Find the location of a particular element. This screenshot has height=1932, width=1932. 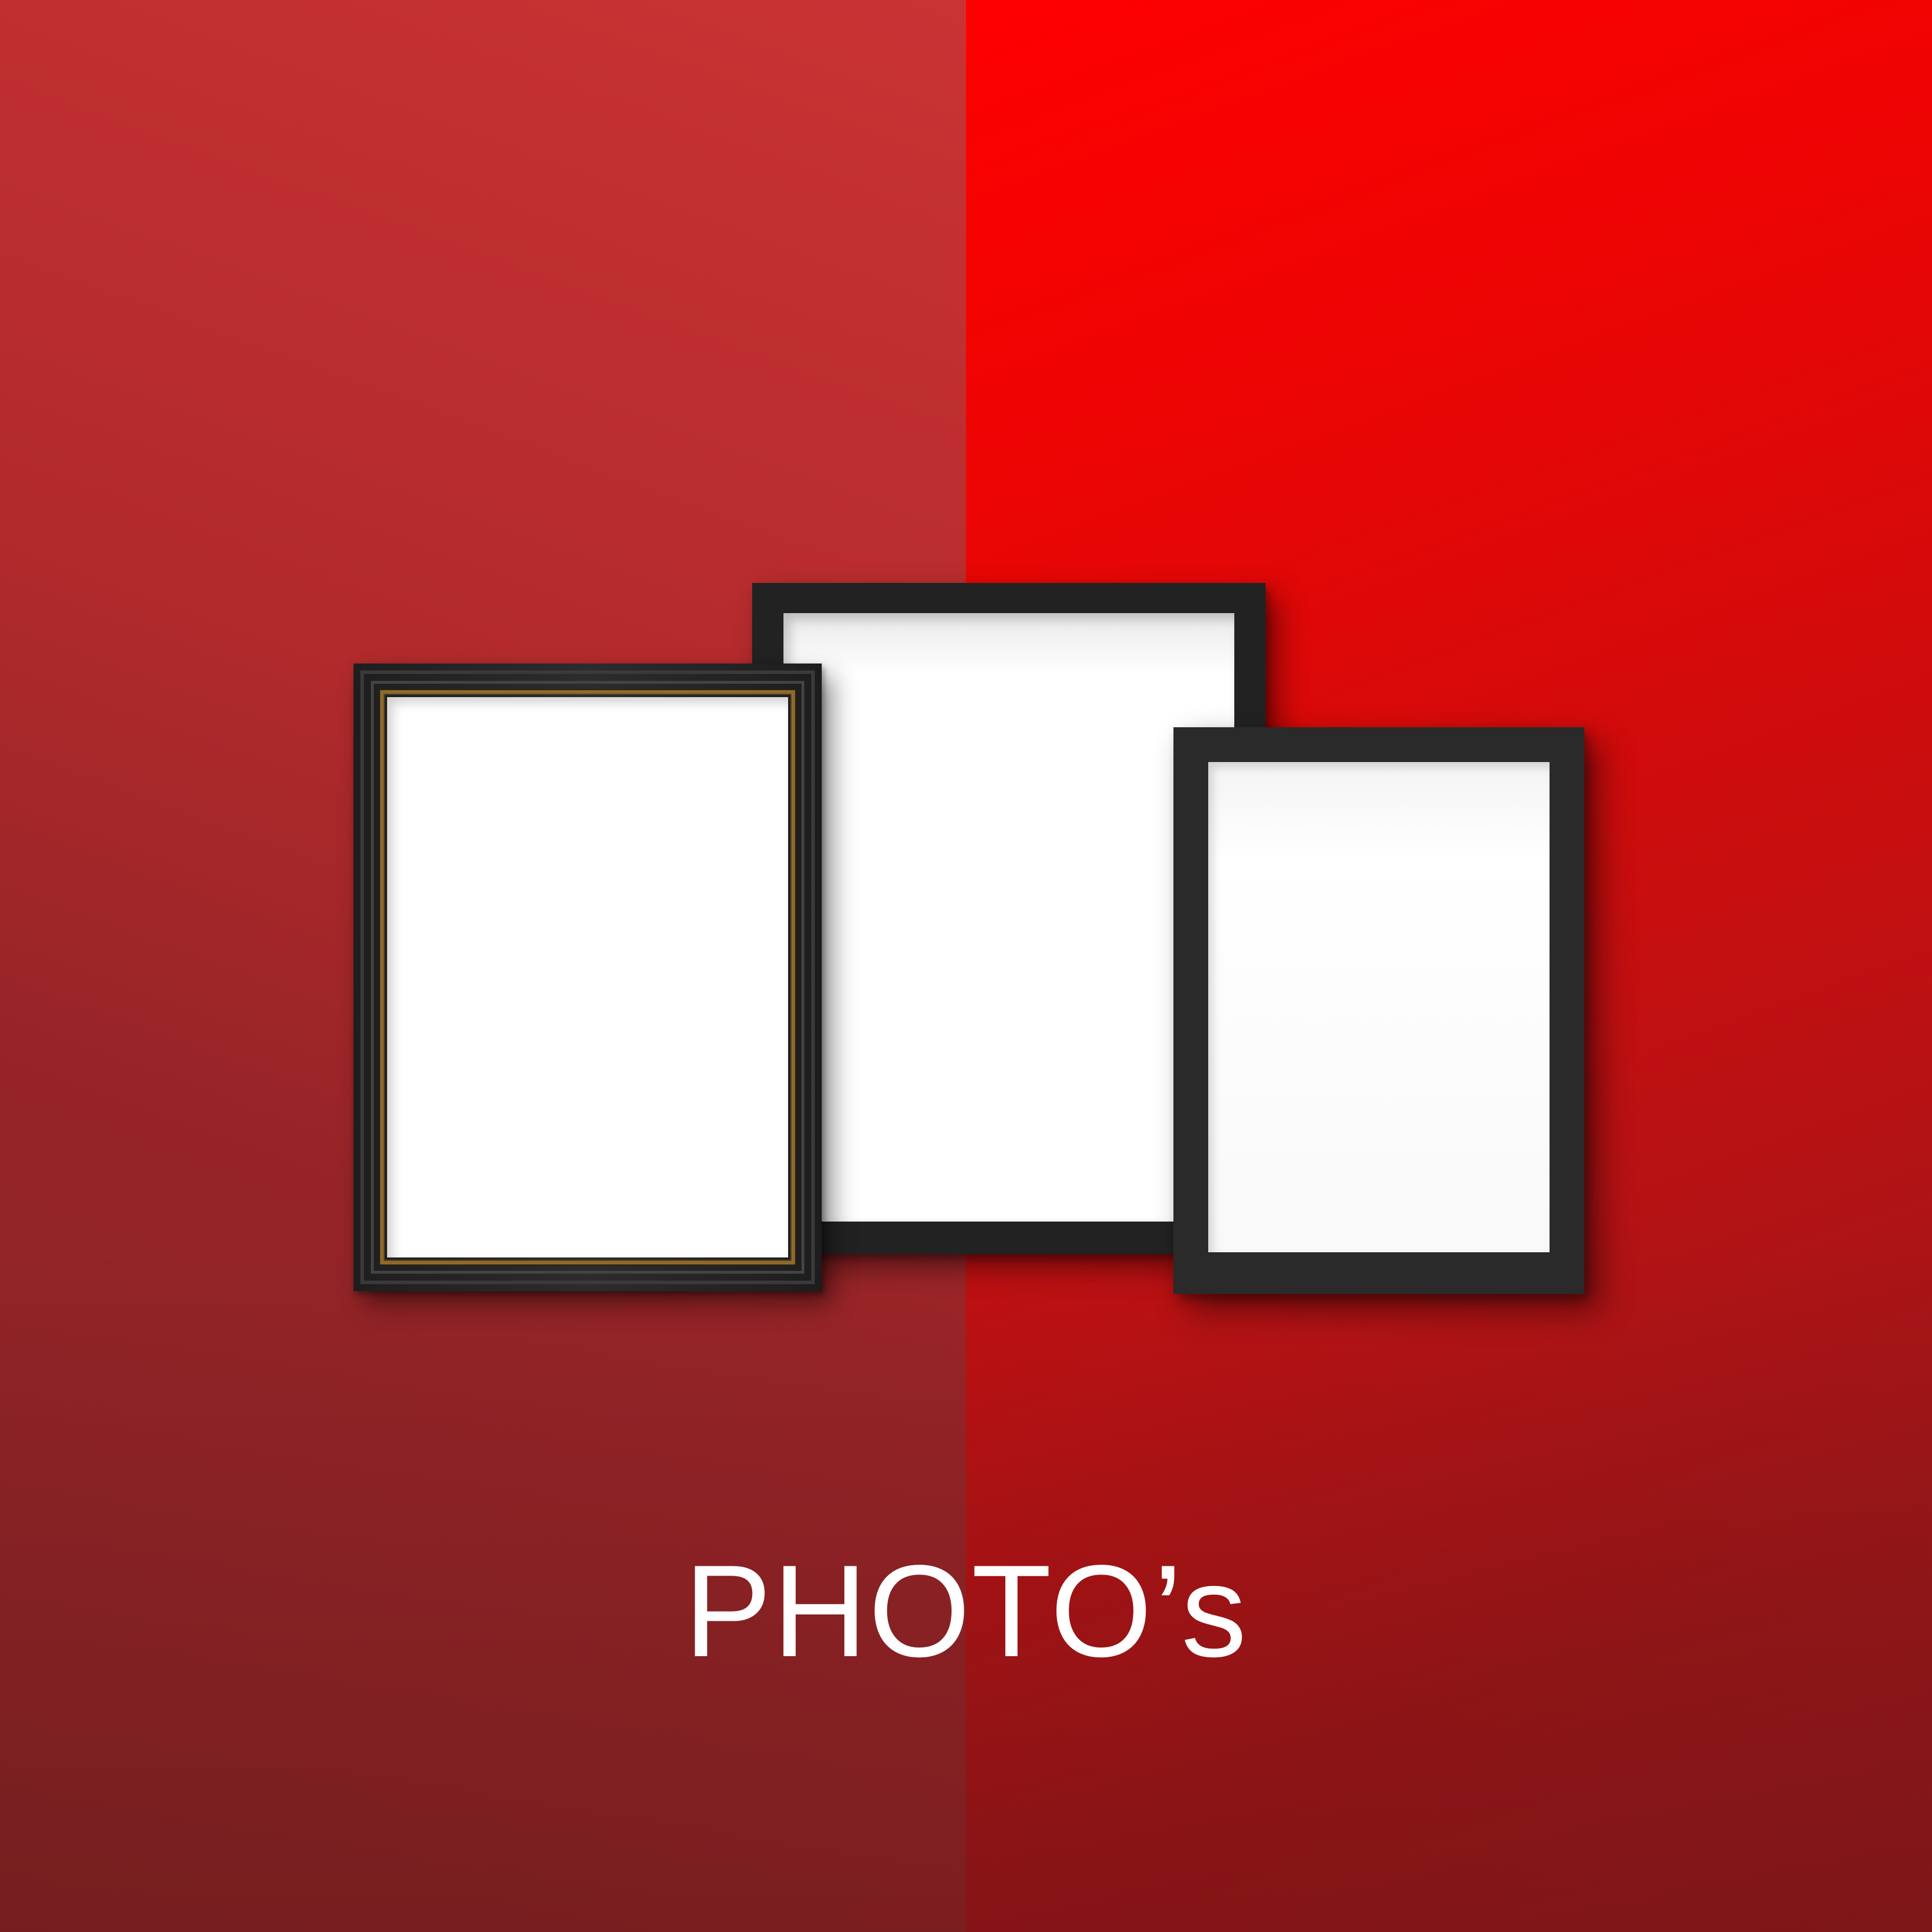

blank-photo-right is located at coordinates (1379, 1007).